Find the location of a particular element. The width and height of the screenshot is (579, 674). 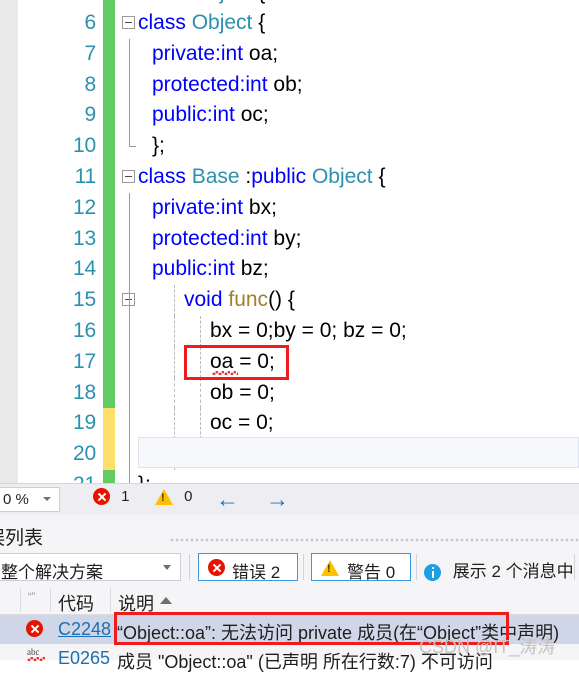

code-line: 16 bx = 0;by = 0; bz = 0; is located at coordinates (289, 331).